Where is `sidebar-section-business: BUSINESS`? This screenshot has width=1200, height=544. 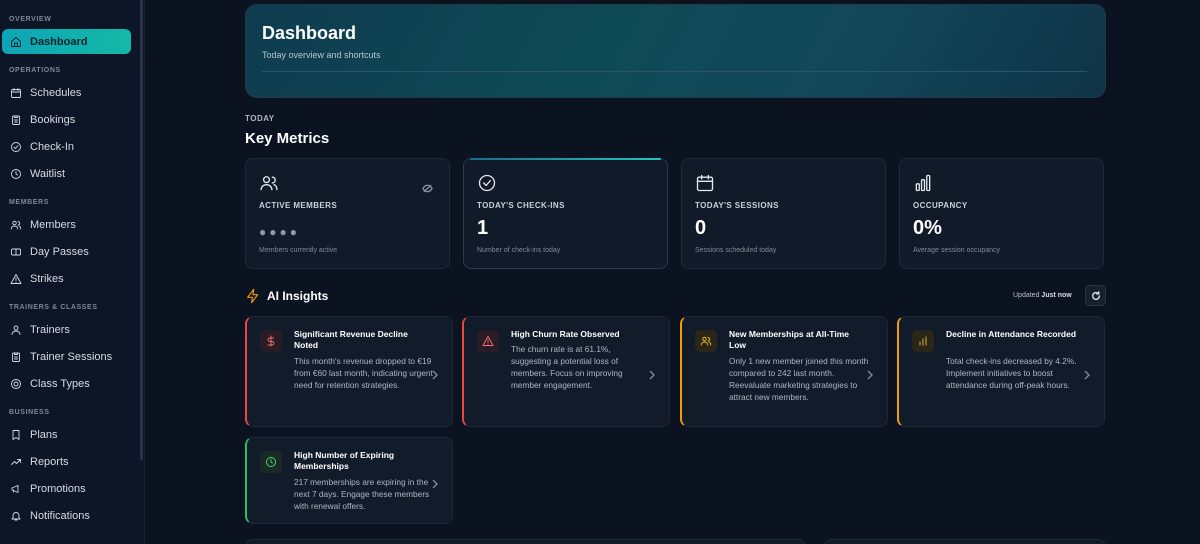 sidebar-section-business: BUSINESS is located at coordinates (29, 412).